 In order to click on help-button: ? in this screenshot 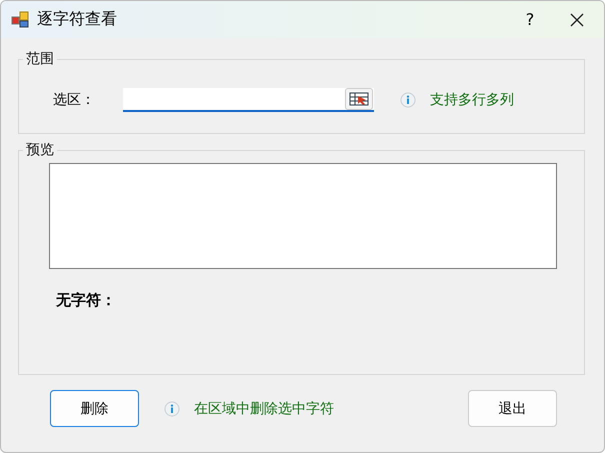, I will do `click(530, 19)`.